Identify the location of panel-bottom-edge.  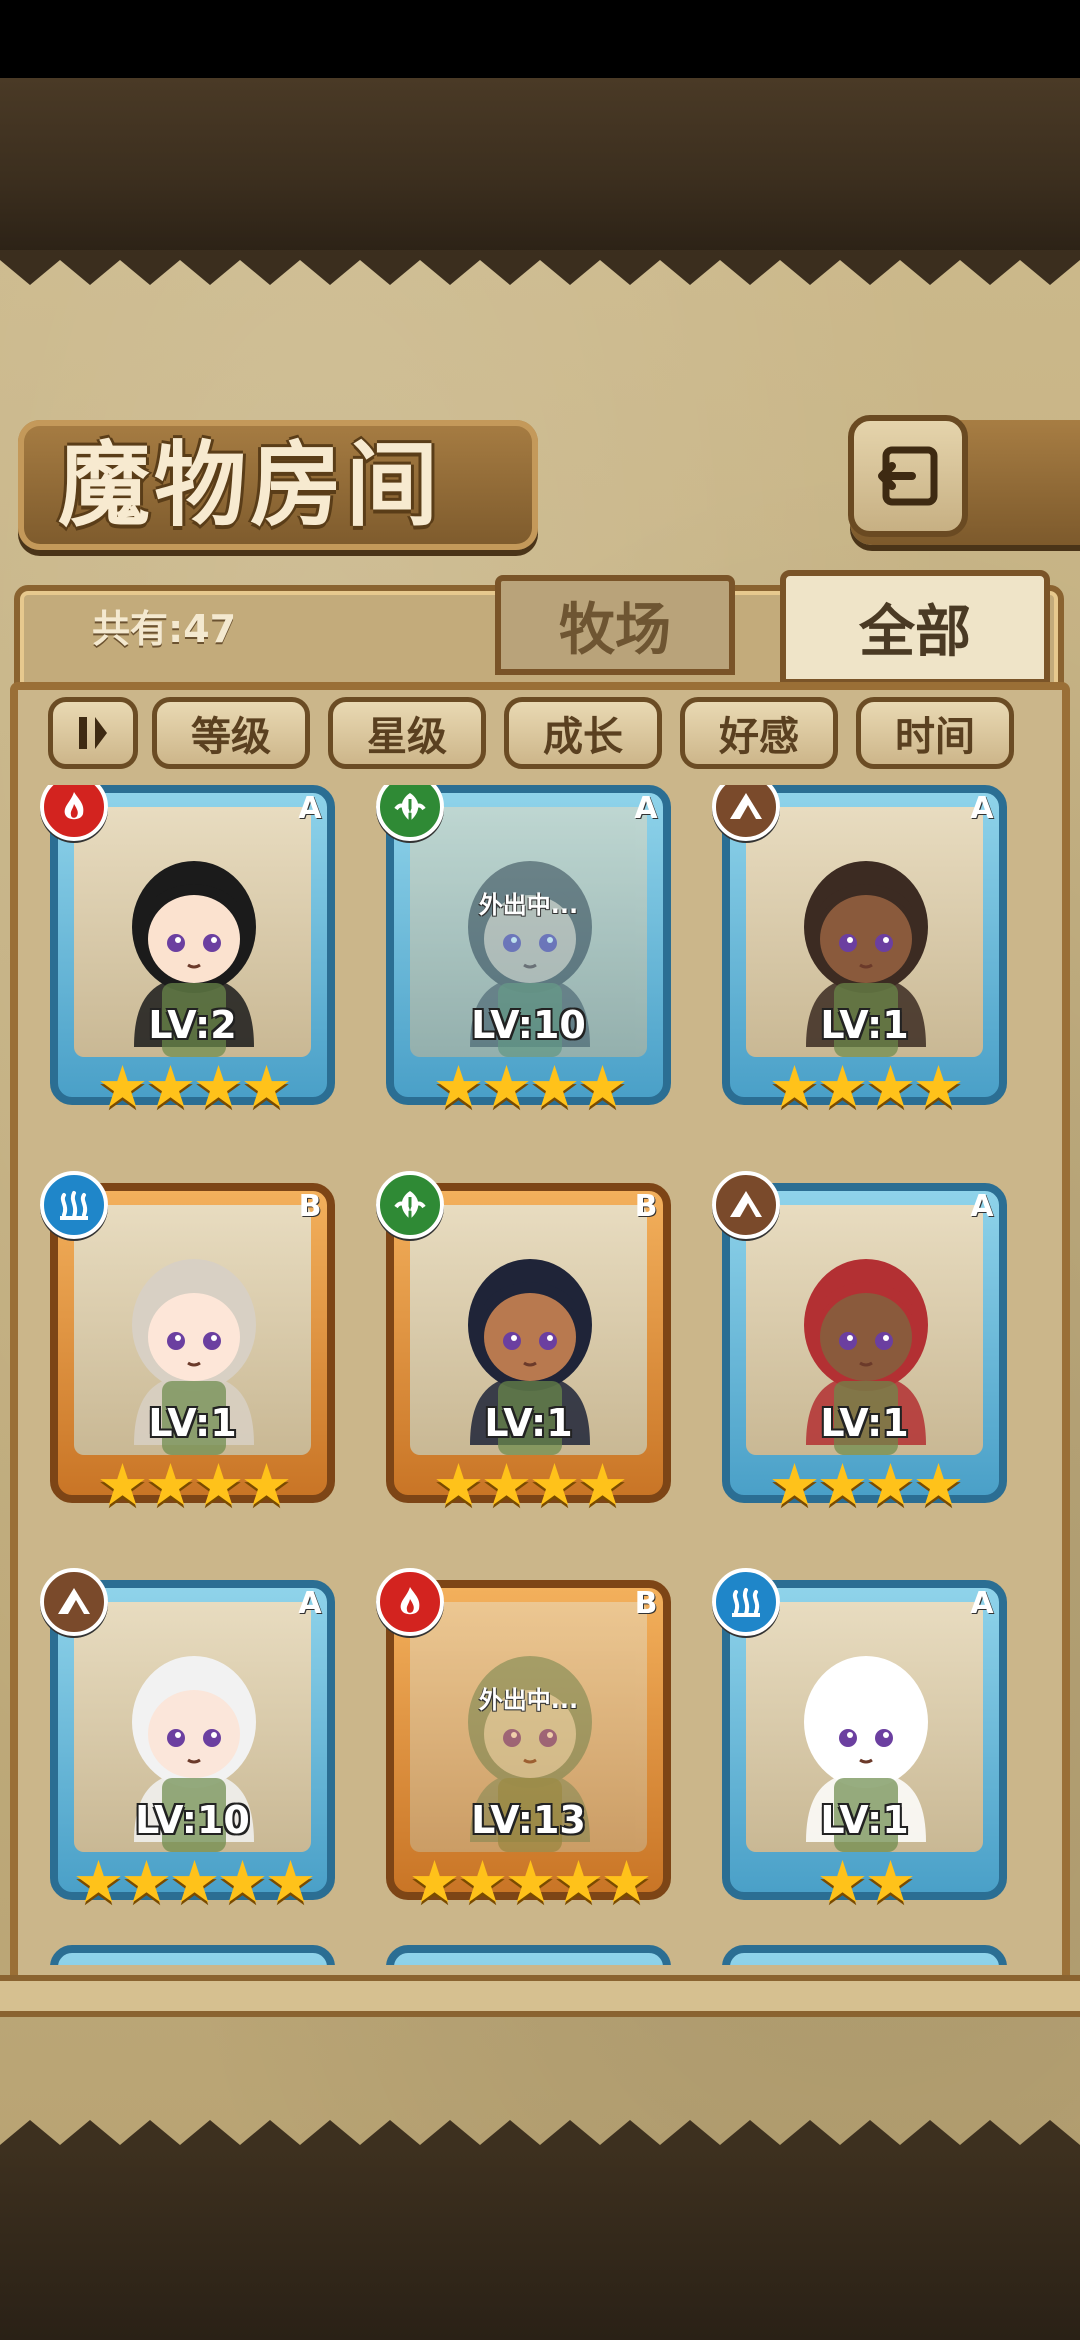
(540, 1996).